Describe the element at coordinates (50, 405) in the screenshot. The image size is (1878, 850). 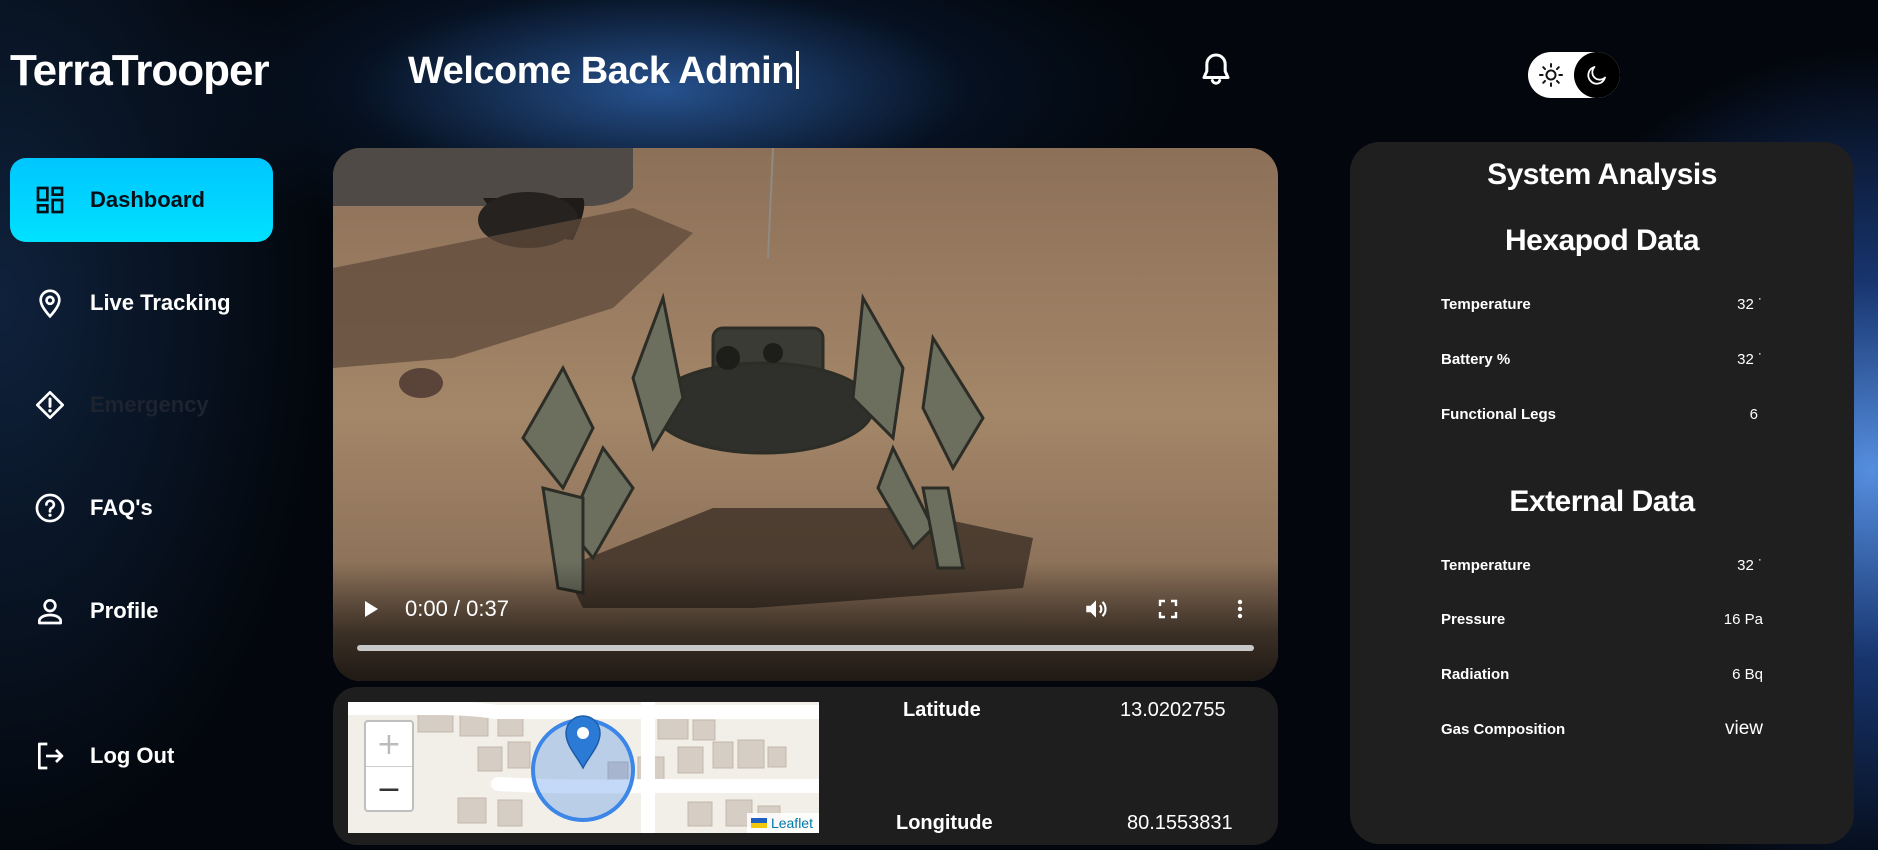
I see `warning-diamond-icon` at that location.